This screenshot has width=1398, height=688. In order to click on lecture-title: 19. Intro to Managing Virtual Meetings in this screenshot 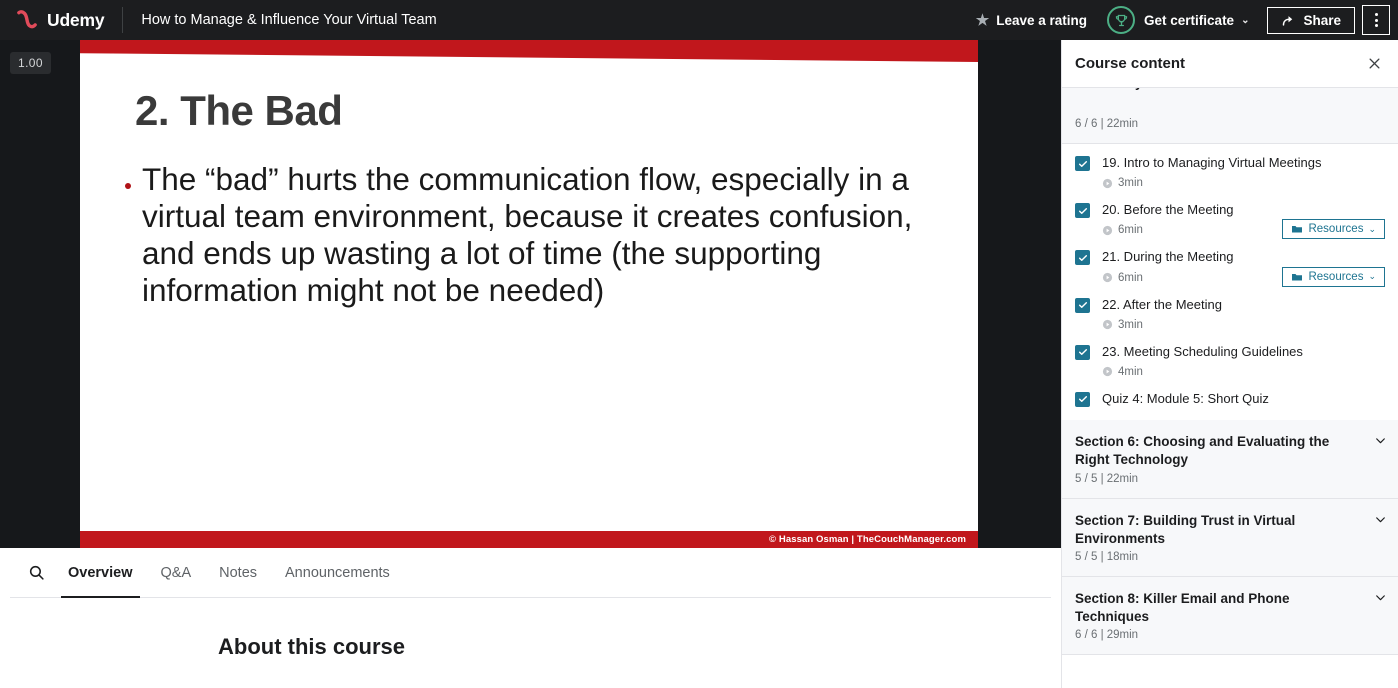, I will do `click(1212, 162)`.